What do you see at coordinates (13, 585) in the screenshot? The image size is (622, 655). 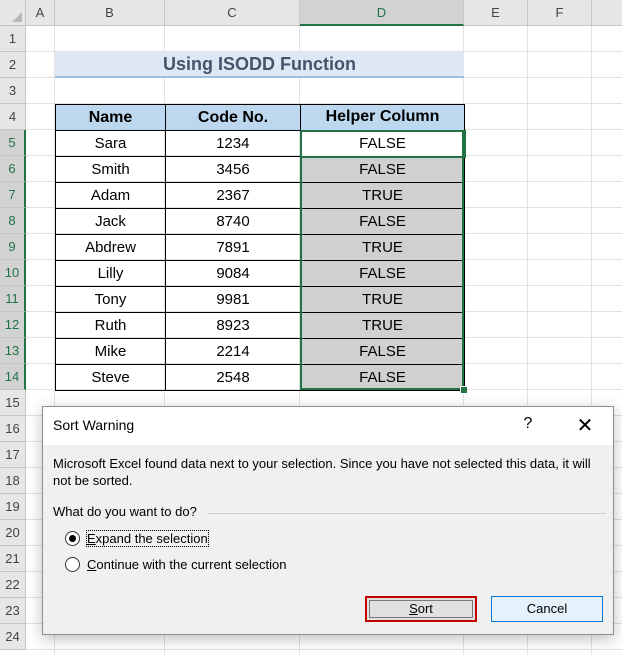 I see `row-header-22: 22` at bounding box center [13, 585].